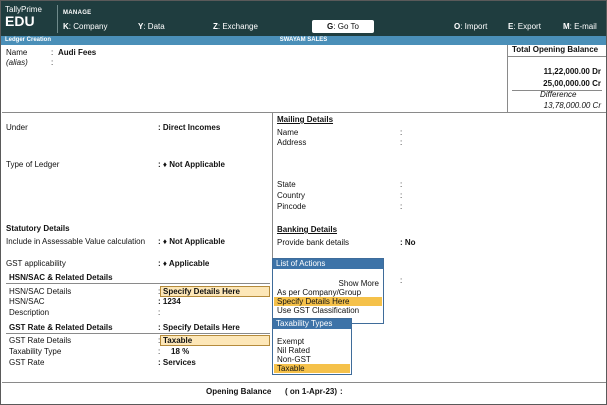  What do you see at coordinates (580, 26) in the screenshot?
I see `menu-email: M: E-mail` at bounding box center [580, 26].